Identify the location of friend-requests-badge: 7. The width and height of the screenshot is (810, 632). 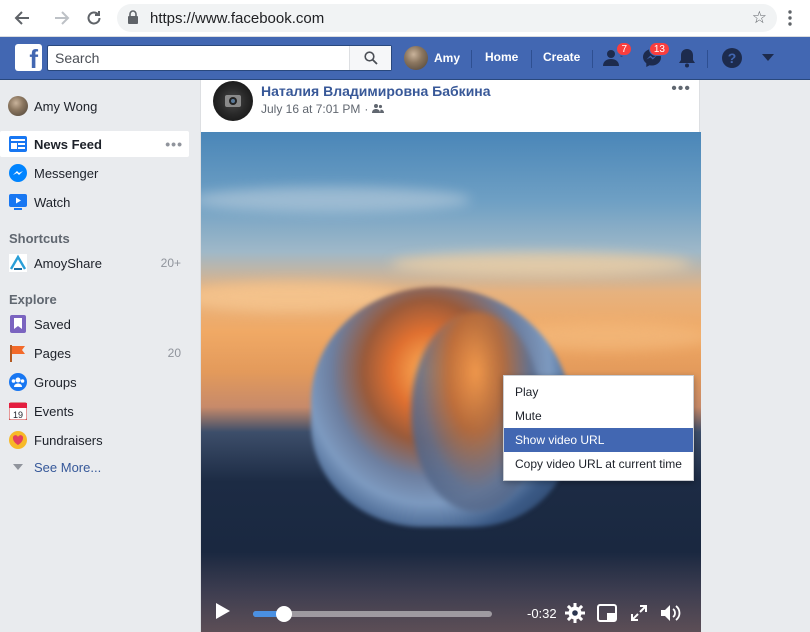
(624, 49).